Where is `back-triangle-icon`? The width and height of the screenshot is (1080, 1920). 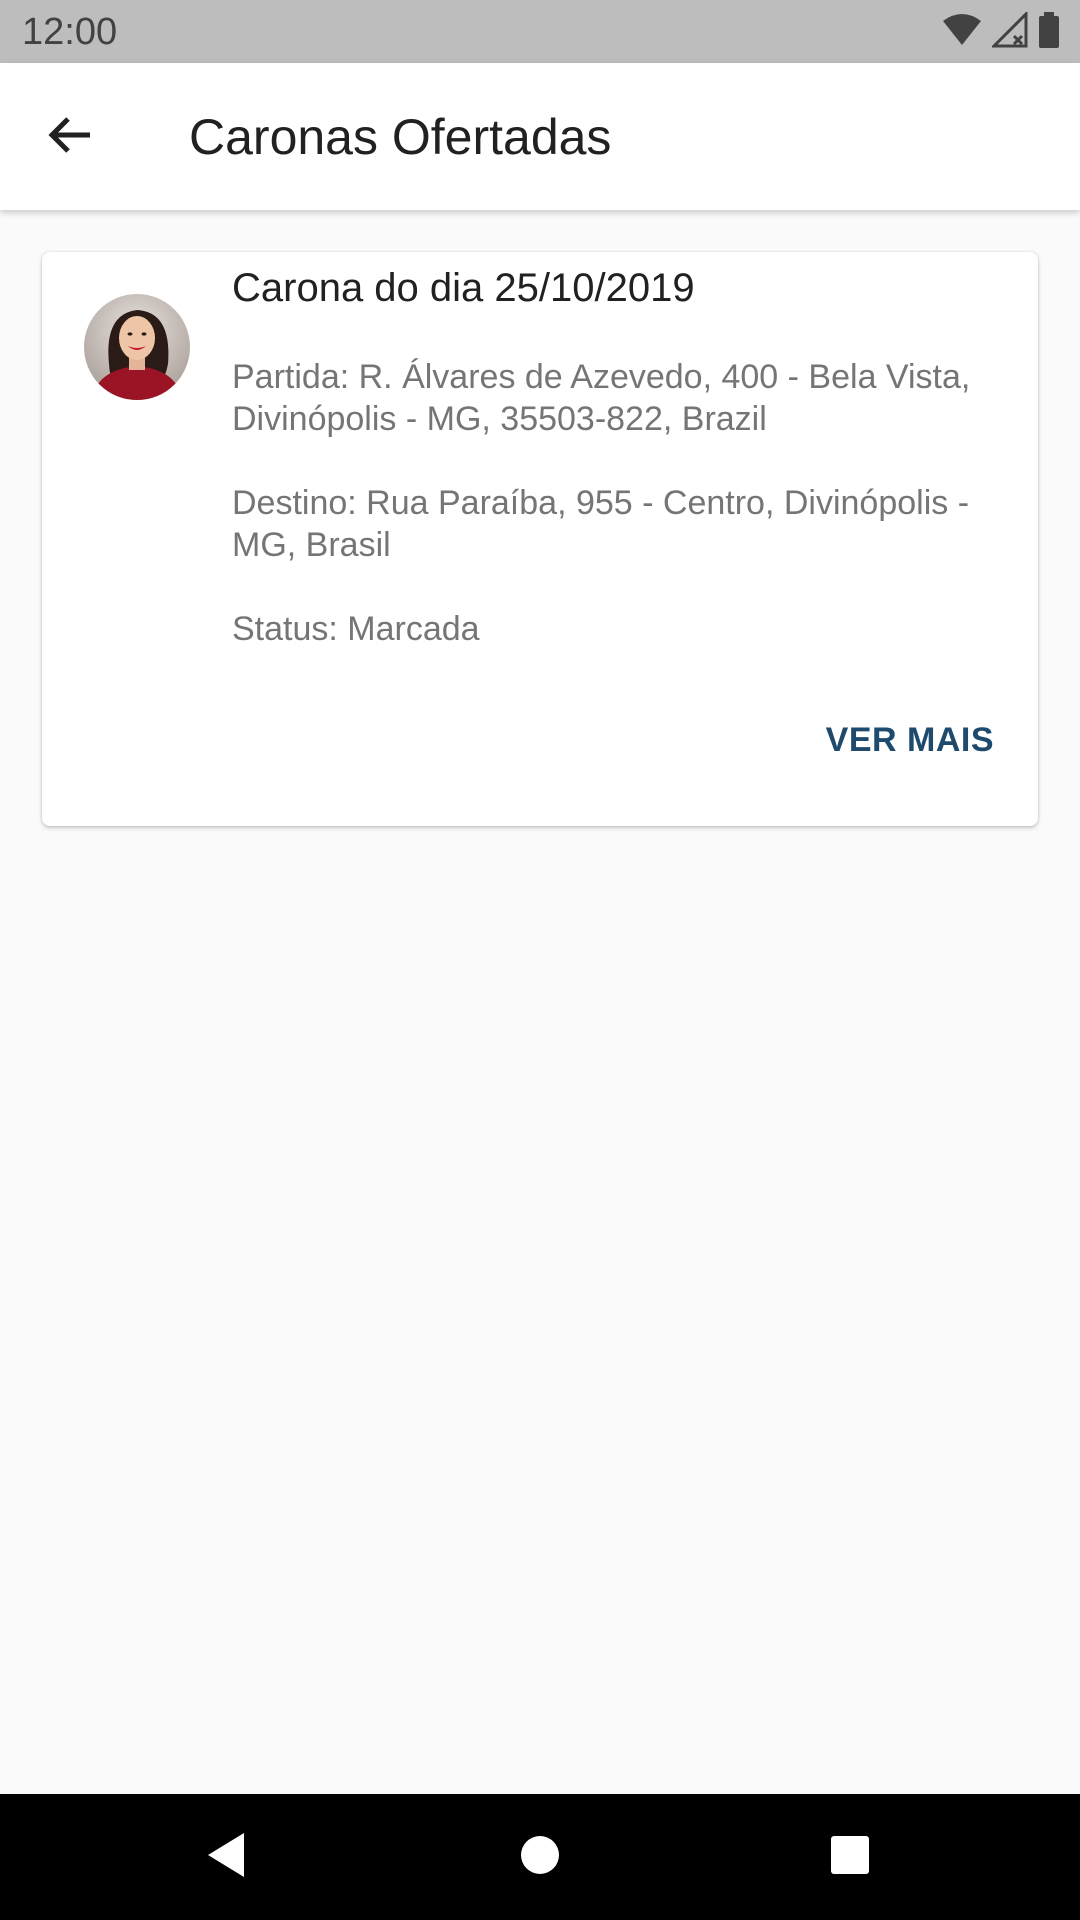
back-triangle-icon is located at coordinates (226, 1857).